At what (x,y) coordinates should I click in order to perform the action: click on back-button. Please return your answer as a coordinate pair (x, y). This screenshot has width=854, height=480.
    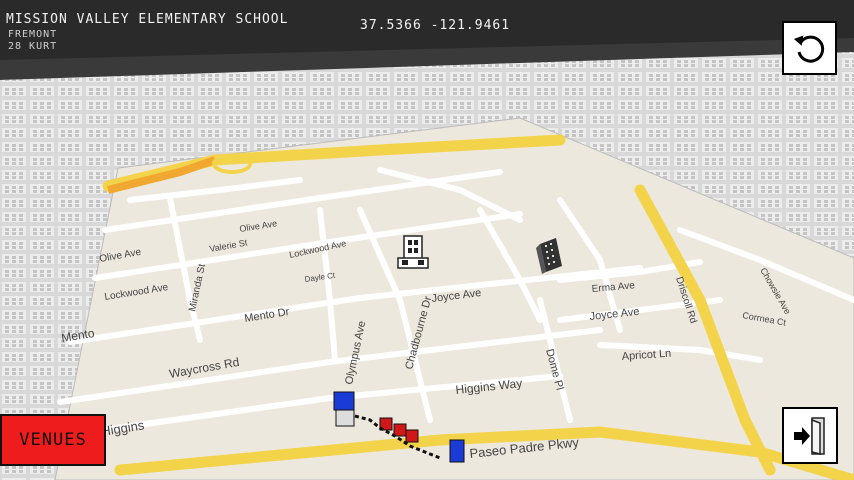
    Looking at the image, I should click on (809, 48).